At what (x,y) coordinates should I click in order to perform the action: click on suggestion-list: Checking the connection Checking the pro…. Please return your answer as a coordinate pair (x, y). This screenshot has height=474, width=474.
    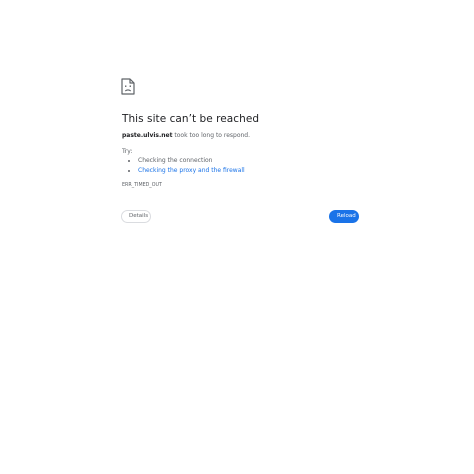
    Looking at the image, I should click on (188, 166).